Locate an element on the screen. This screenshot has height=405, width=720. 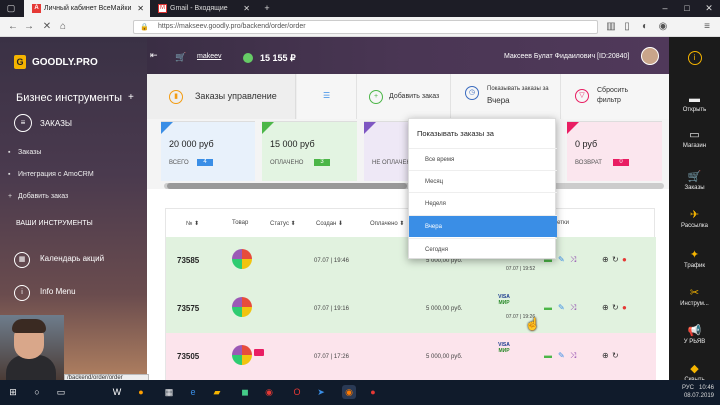
scrollbar-thumb is located at coordinates (287, 186).